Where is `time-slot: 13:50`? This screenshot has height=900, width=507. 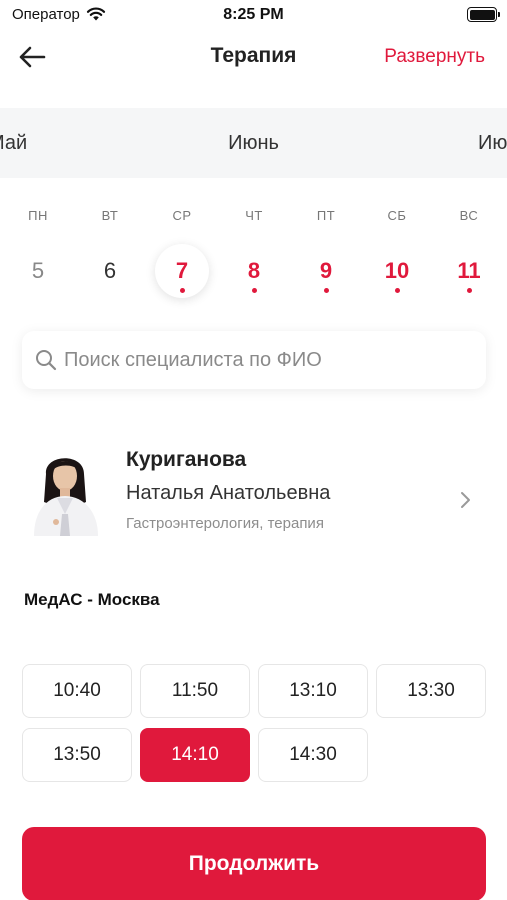 time-slot: 13:50 is located at coordinates (77, 755).